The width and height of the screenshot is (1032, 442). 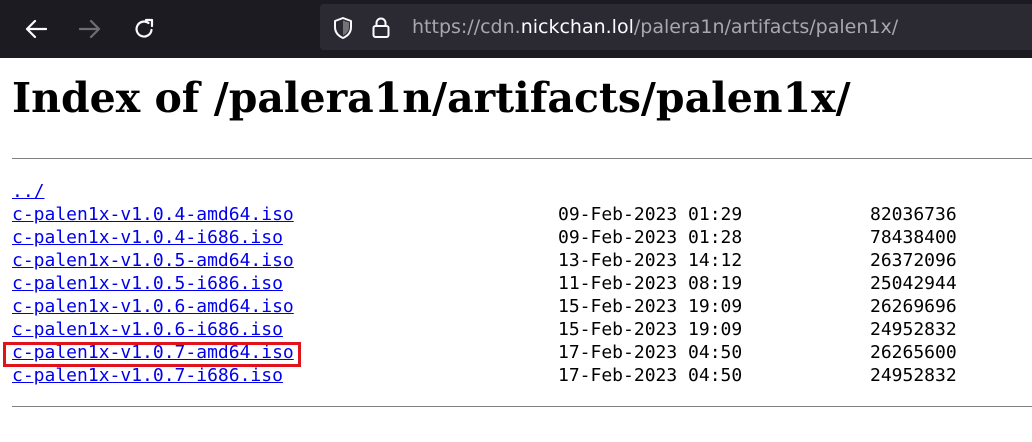 What do you see at coordinates (431, 98) in the screenshot?
I see `page-title: Index of /palera1n/artifacts/palen1x/` at bounding box center [431, 98].